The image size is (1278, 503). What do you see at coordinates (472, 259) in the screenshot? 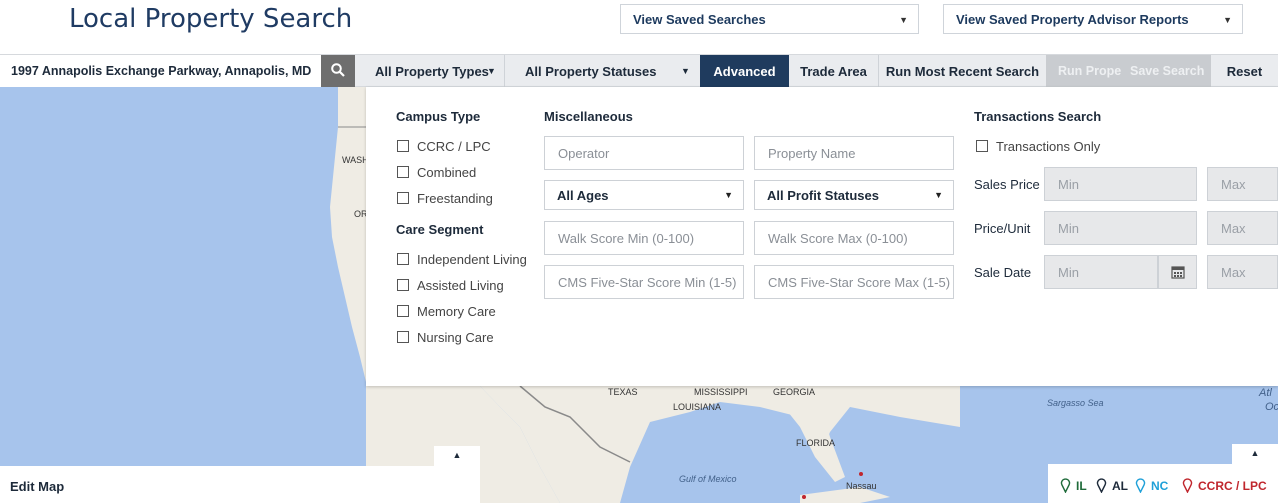
I see `checkbox-label: Independent Living` at bounding box center [472, 259].